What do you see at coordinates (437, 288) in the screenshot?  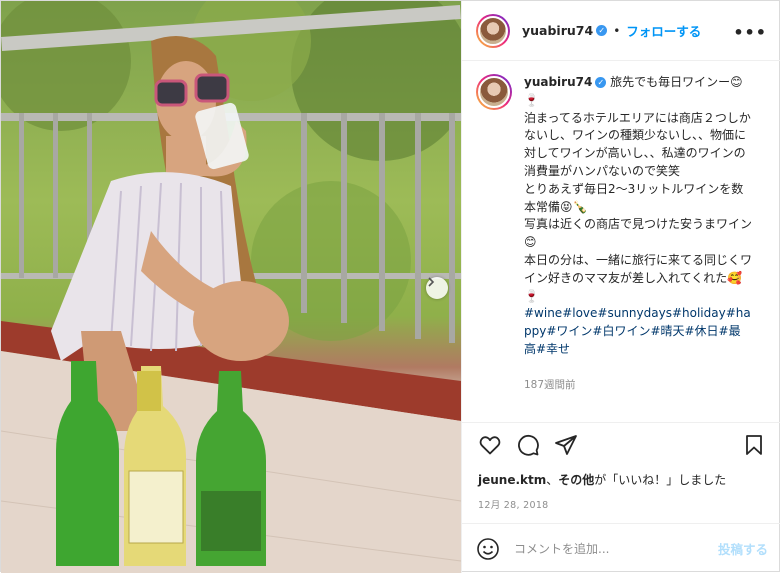 I see `carousel-next-button` at bounding box center [437, 288].